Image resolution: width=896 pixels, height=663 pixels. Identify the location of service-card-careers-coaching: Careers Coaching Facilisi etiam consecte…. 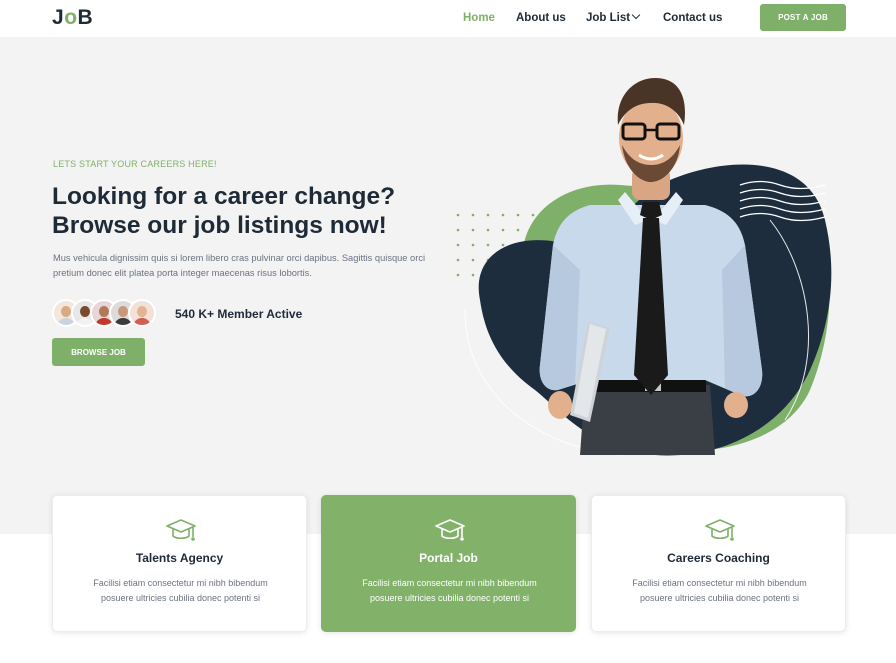
(718, 563).